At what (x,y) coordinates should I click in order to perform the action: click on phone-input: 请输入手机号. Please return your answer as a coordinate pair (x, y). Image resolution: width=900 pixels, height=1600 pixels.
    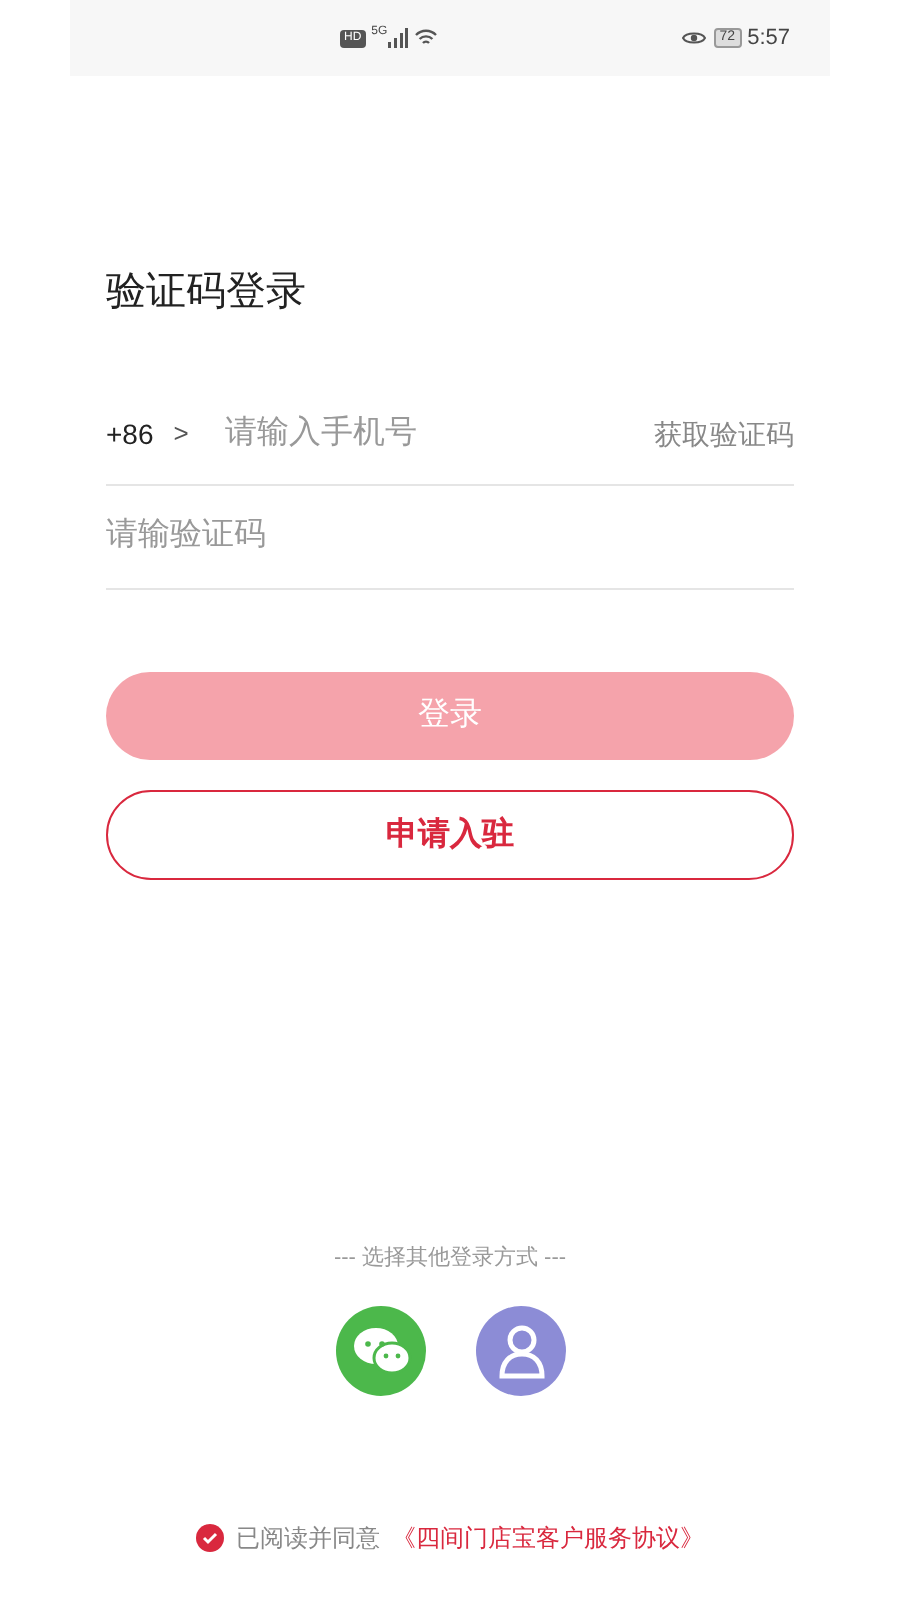
    Looking at the image, I should click on (404, 434).